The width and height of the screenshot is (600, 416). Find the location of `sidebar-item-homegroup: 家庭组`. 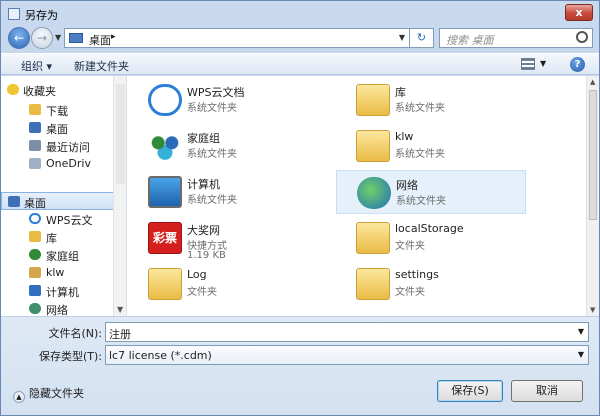

sidebar-item-homegroup: 家庭组 is located at coordinates (63, 255).